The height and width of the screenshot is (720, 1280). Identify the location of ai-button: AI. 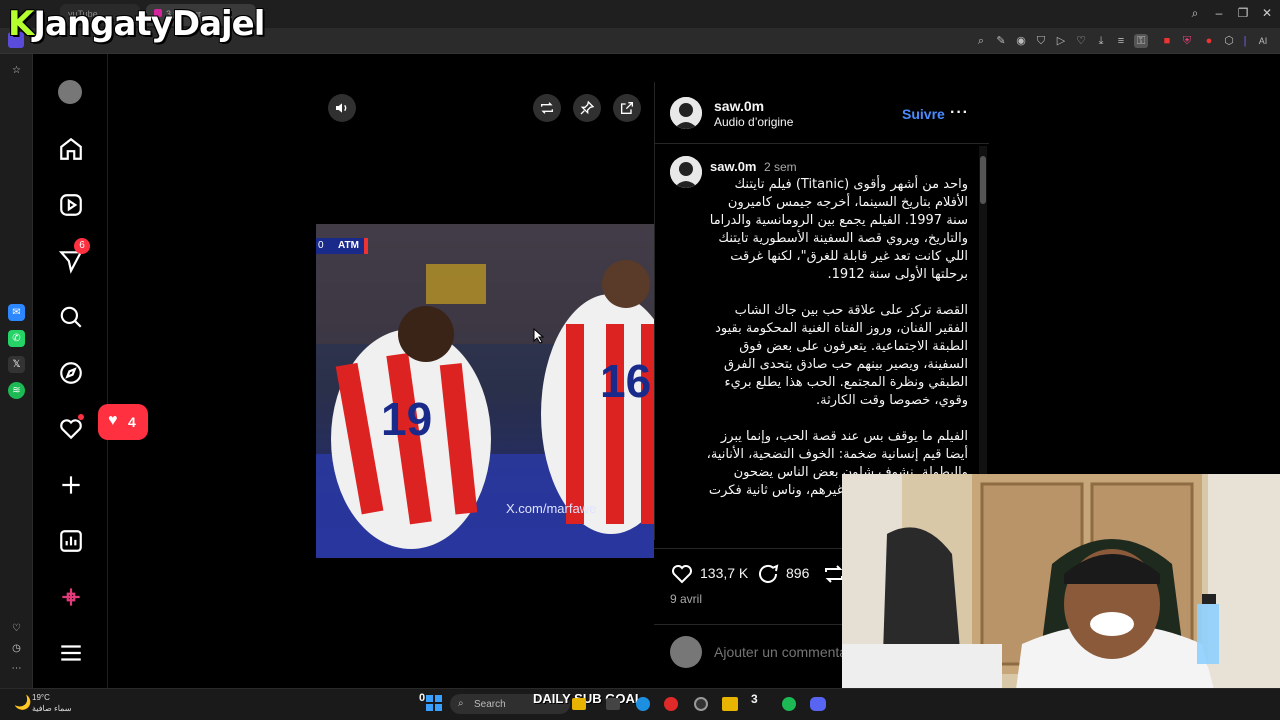
(1263, 41).